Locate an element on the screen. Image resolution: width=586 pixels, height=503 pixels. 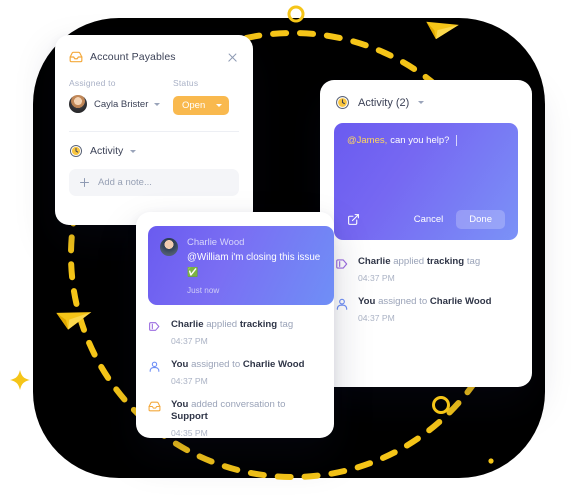
feed-time: 04:35 PM is located at coordinates (189, 433).